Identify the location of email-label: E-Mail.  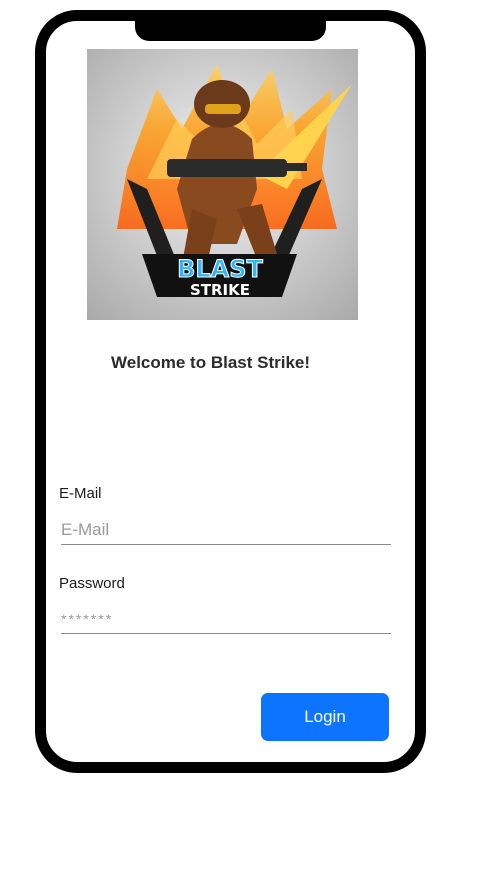
(80, 493).